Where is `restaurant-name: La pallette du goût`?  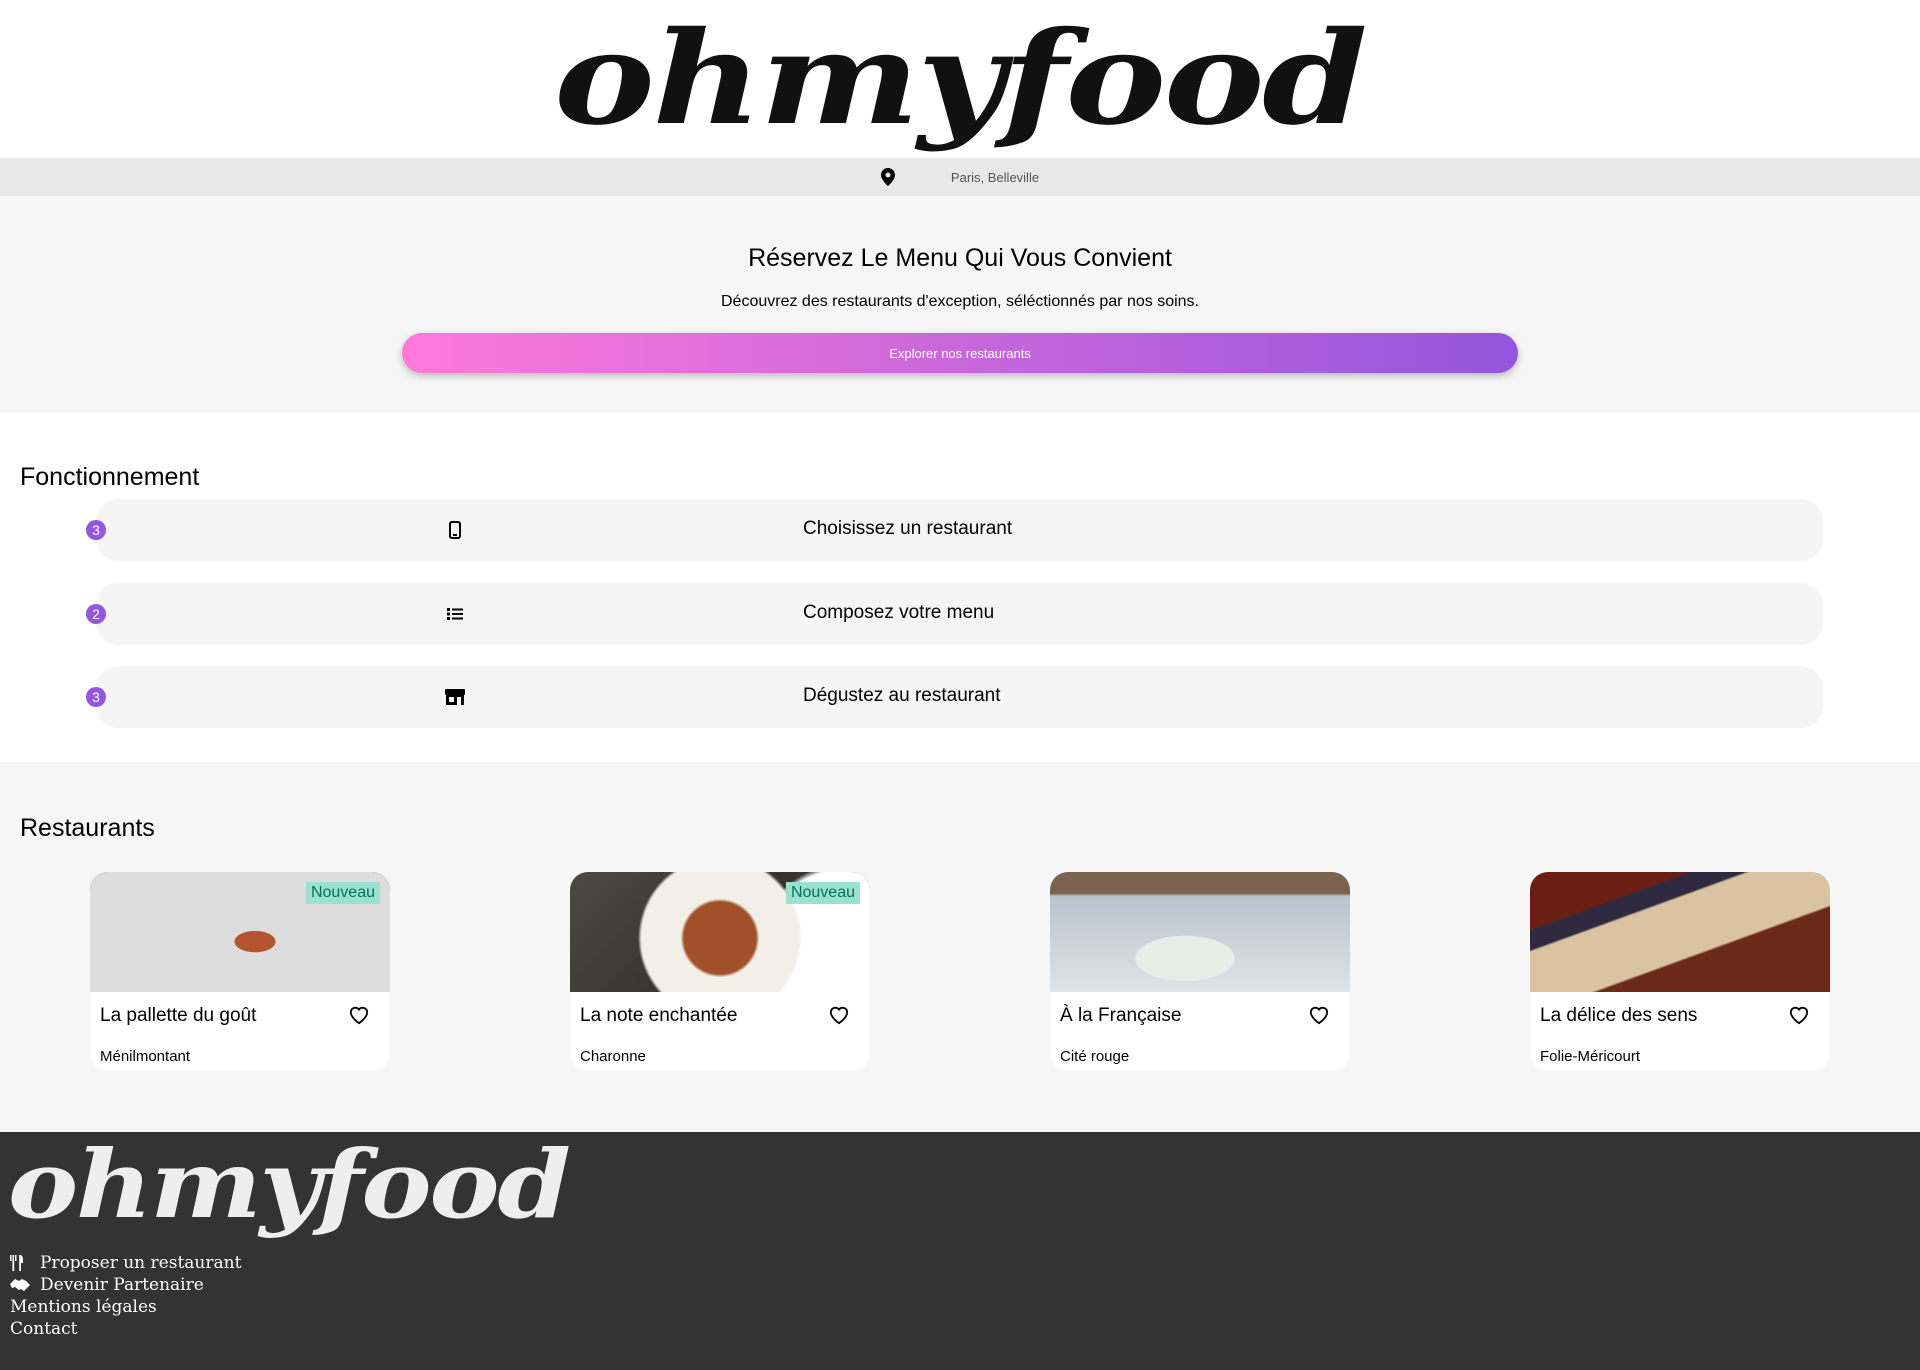
restaurant-name: La pallette du goût is located at coordinates (178, 1015).